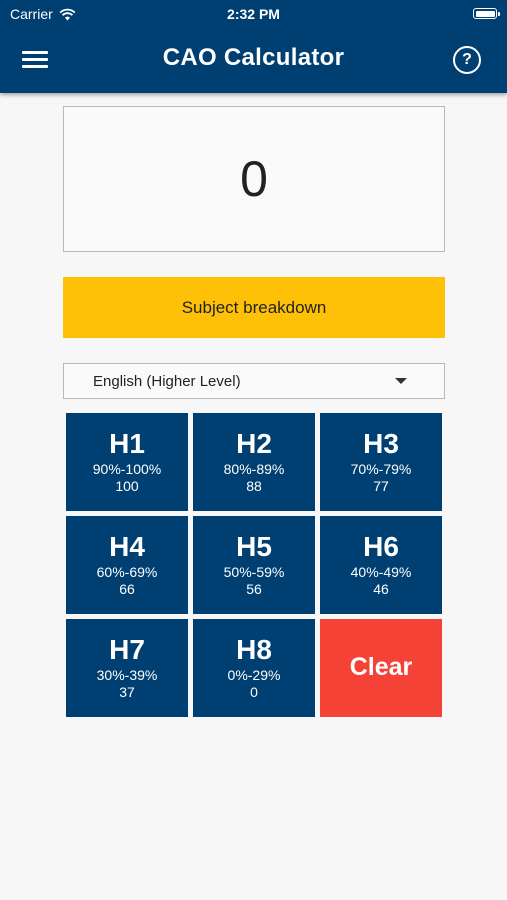  What do you see at coordinates (127, 692) in the screenshot?
I see `grade-points: 37` at bounding box center [127, 692].